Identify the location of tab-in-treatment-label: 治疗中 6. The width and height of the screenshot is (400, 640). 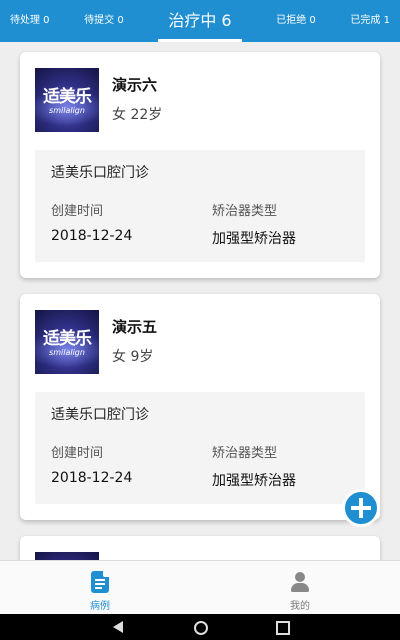
(200, 20).